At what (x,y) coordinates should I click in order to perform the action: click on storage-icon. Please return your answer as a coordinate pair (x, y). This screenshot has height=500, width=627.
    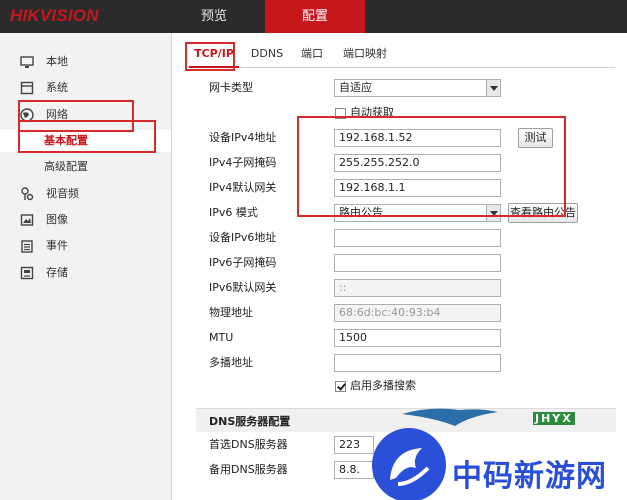
    Looking at the image, I should click on (27, 273).